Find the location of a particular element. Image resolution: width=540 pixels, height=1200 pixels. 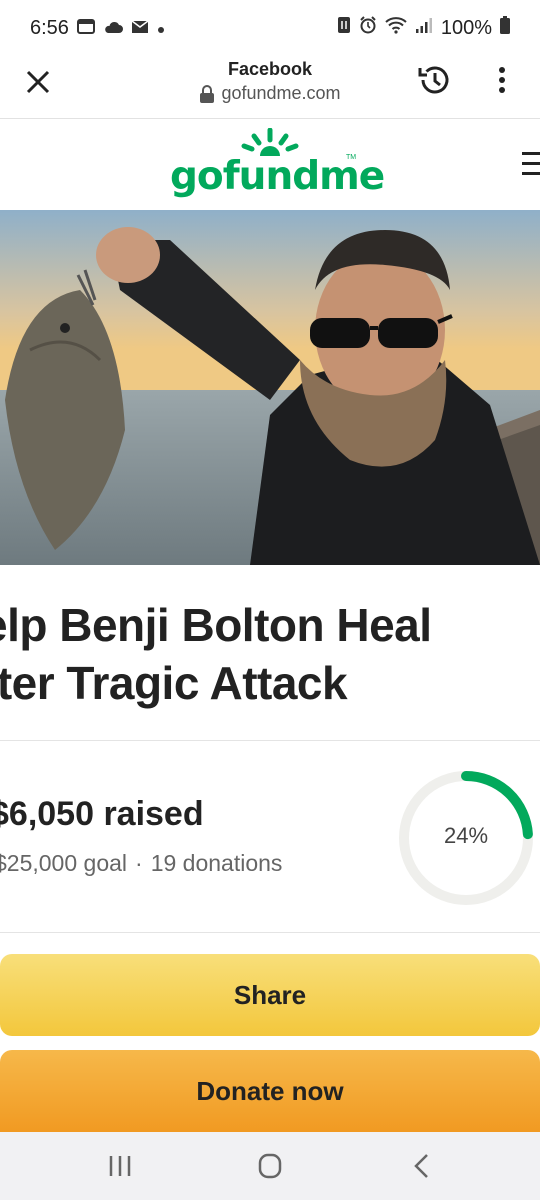

cloud-icon is located at coordinates (113, 28).